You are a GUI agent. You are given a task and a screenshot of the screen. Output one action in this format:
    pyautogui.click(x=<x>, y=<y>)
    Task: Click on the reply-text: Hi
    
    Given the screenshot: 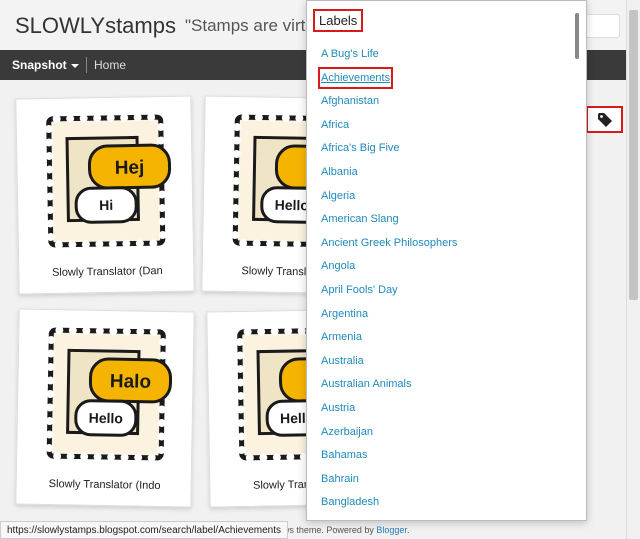 What is the action you would take?
    pyautogui.click(x=106, y=205)
    